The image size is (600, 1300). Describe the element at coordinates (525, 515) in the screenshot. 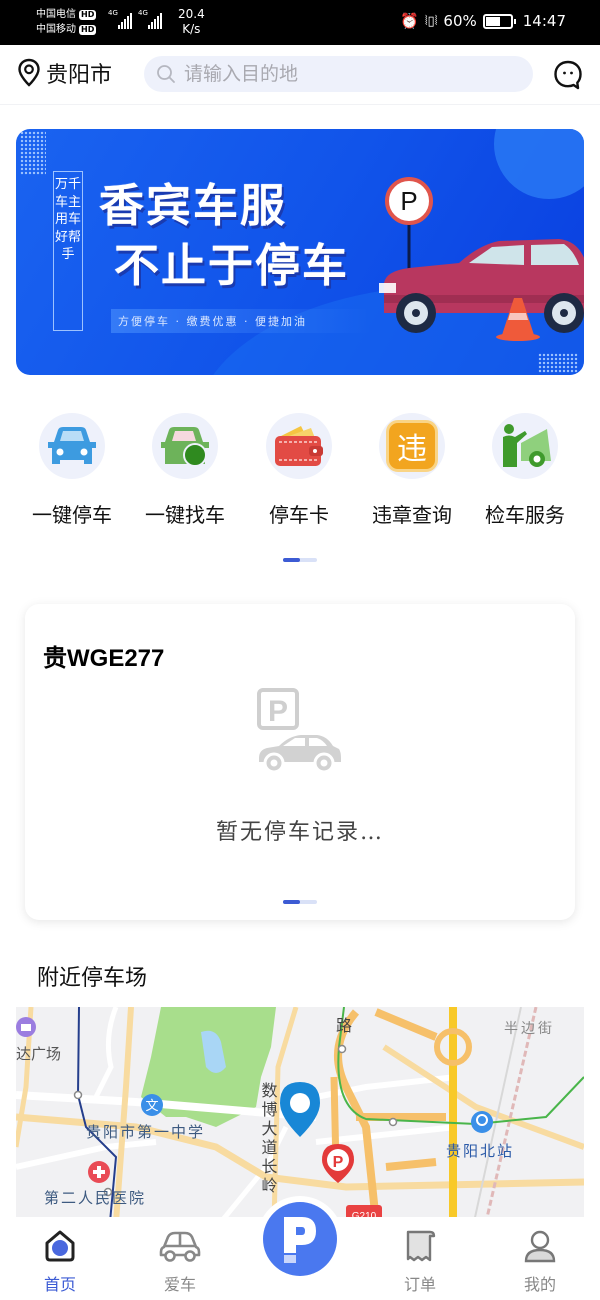

I see `quick-item-label: 检车服务` at that location.